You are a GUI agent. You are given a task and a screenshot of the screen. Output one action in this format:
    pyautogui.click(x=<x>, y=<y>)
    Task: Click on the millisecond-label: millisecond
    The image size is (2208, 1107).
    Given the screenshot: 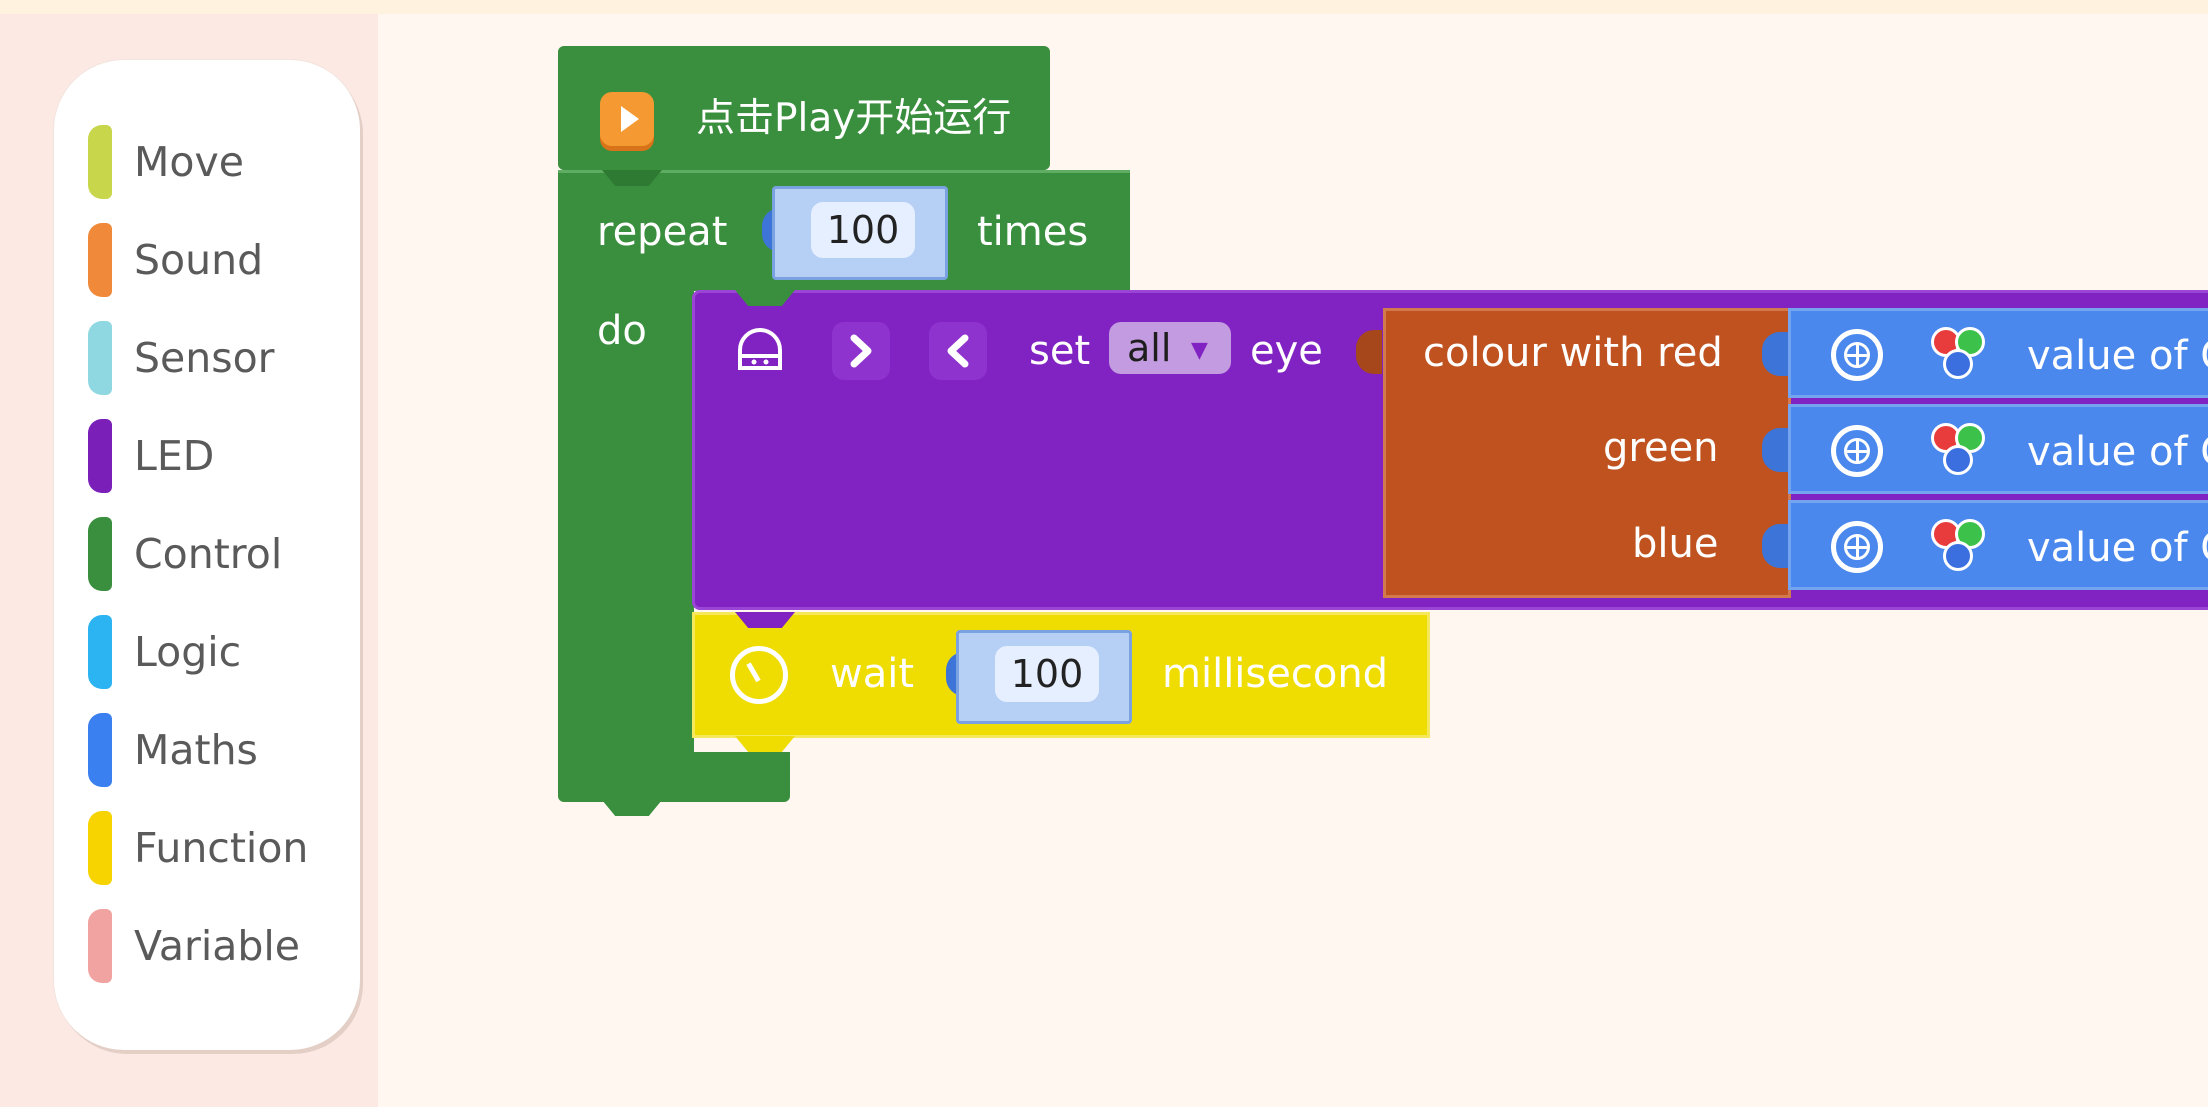 What is the action you would take?
    pyautogui.click(x=1275, y=674)
    